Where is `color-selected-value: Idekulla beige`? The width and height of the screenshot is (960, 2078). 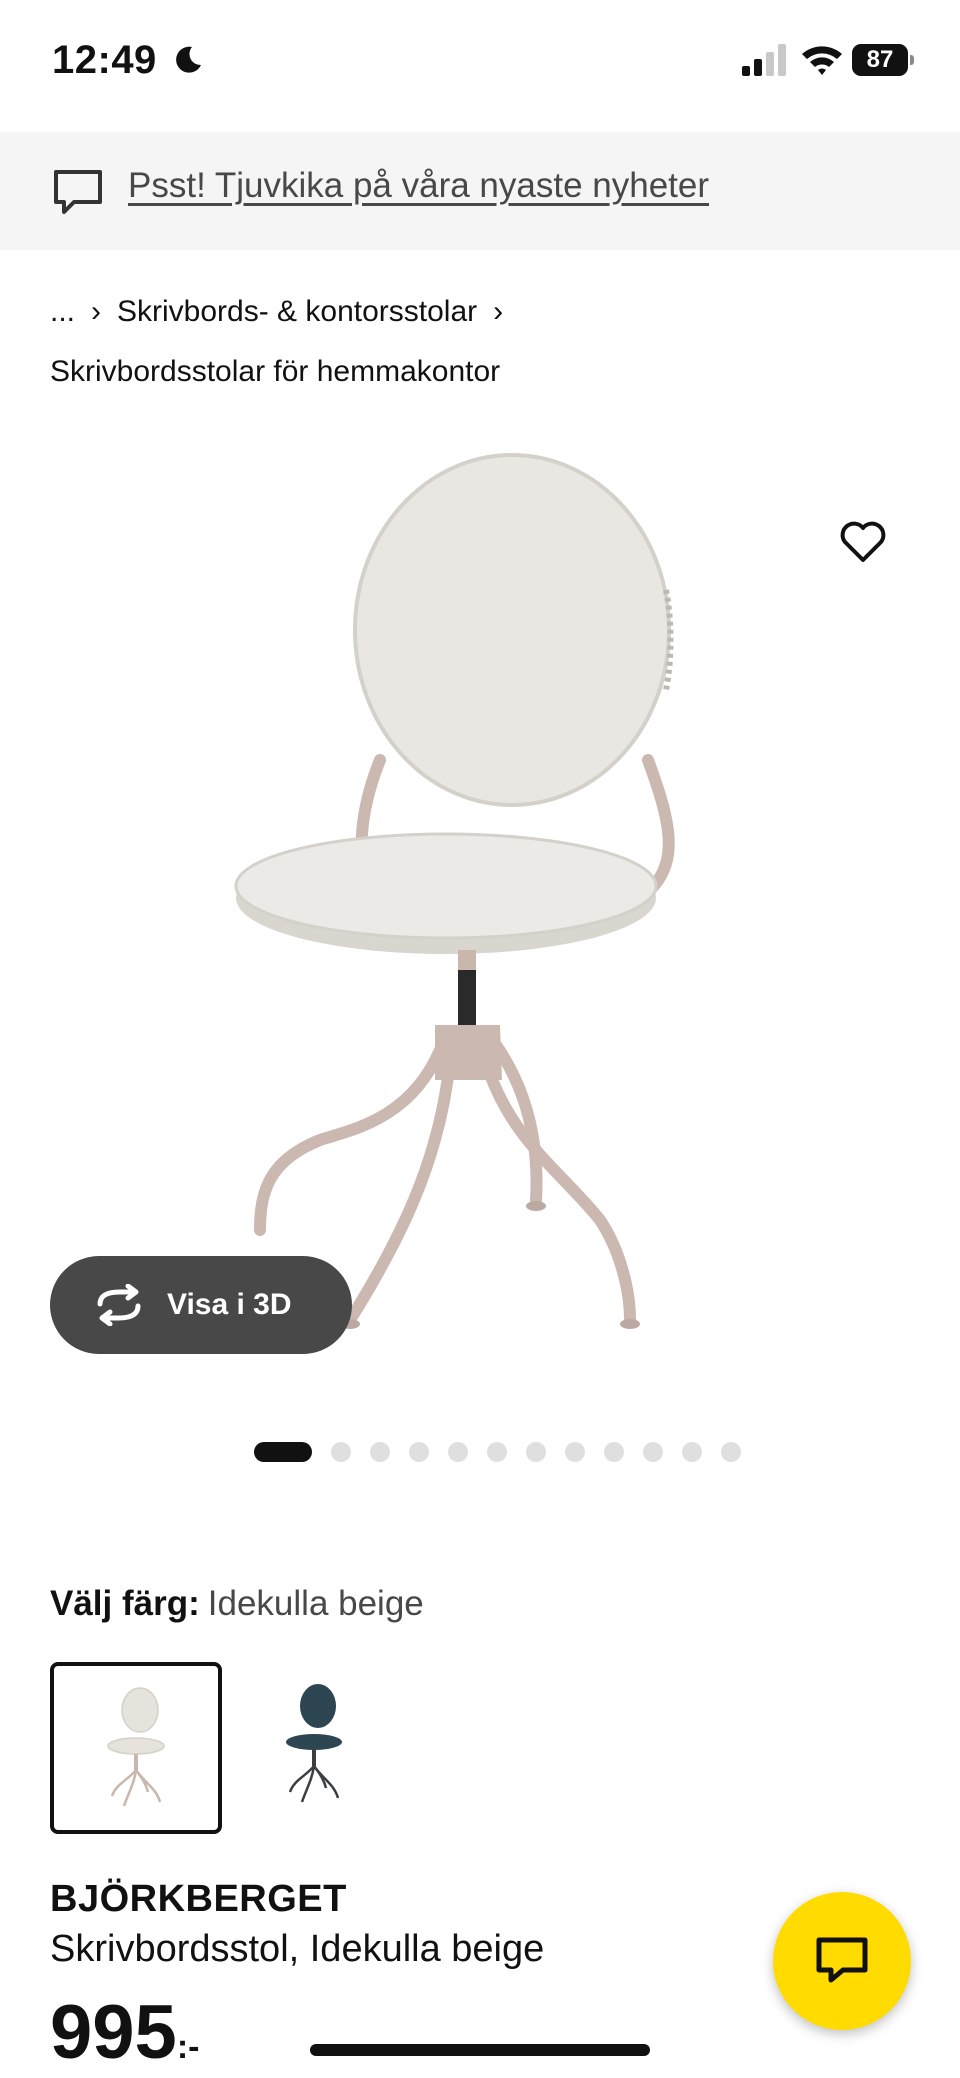
color-selected-value: Idekulla beige is located at coordinates (315, 1603).